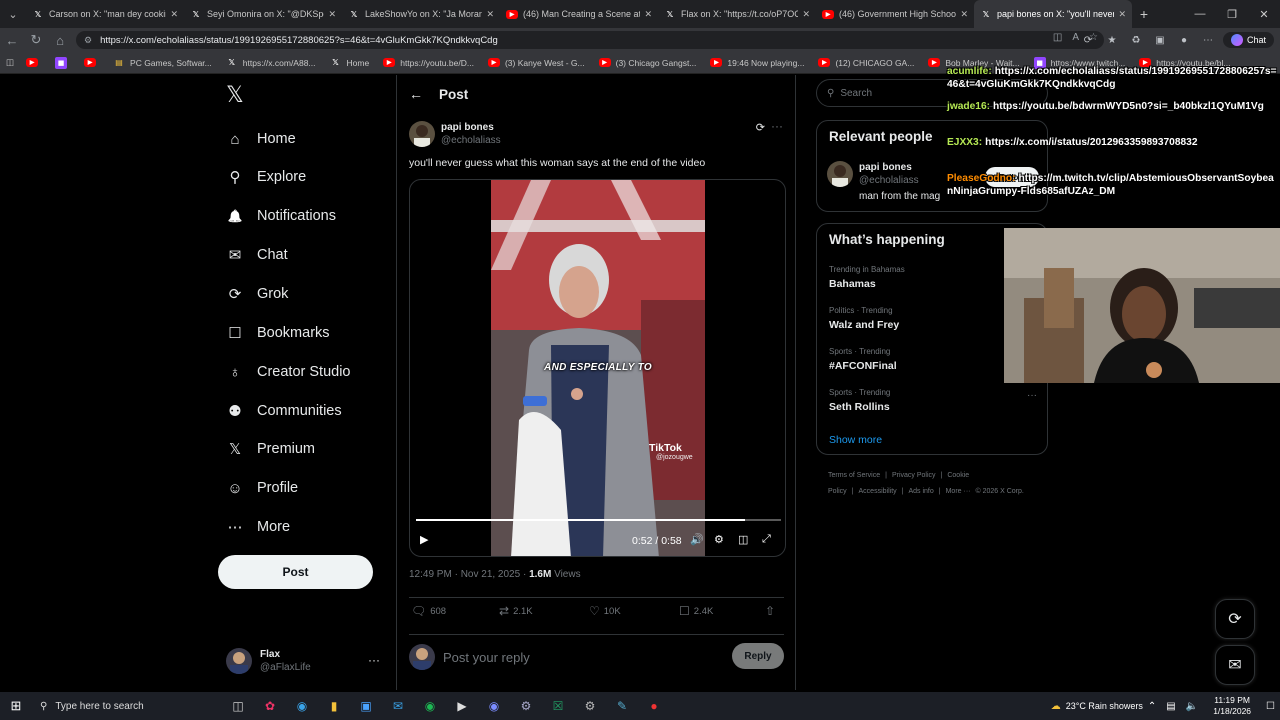 This screenshot has width=1280, height=720. I want to click on browser-tab: 𝕏 LakeShowYo on X: "Ja Morant pull✕, so click(421, 14).